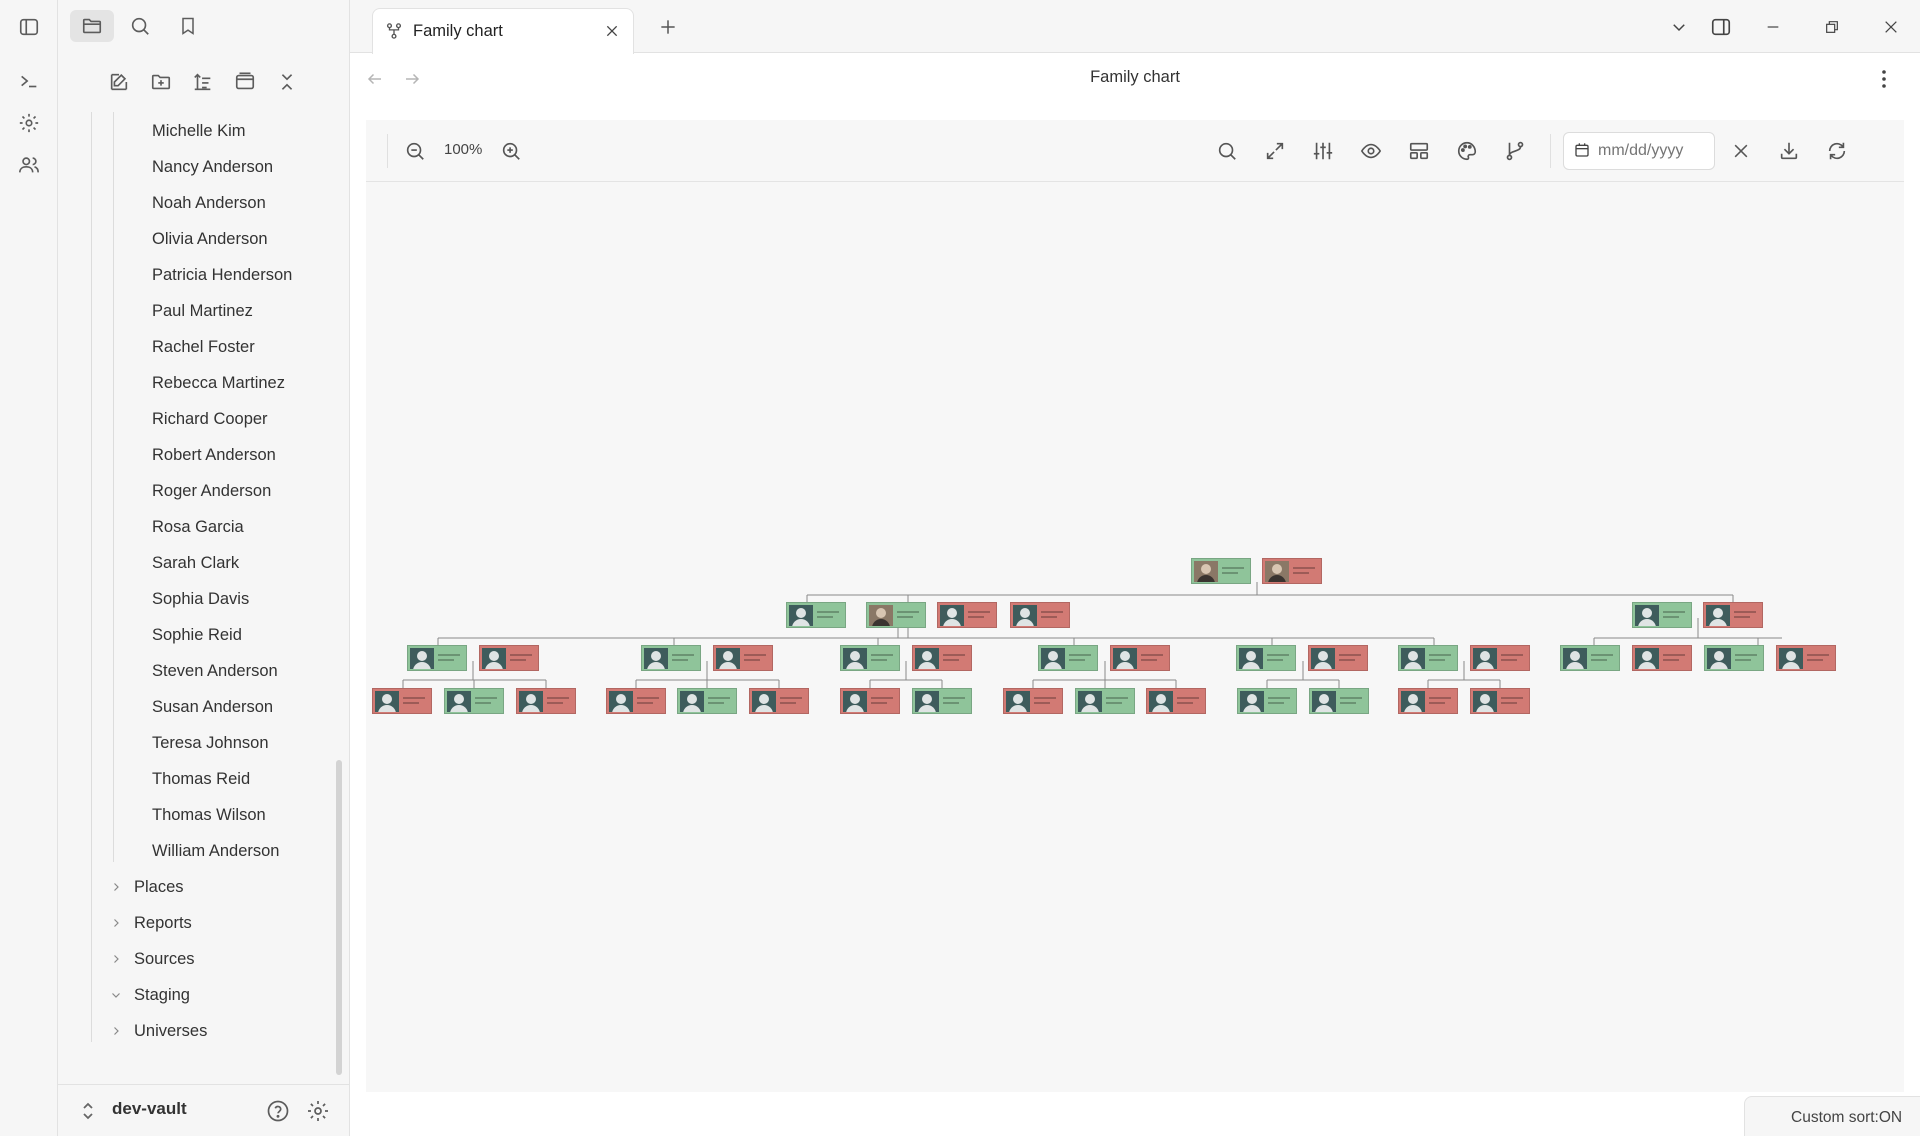 The height and width of the screenshot is (1136, 1920). I want to click on folder-item-places: Places, so click(144, 887).